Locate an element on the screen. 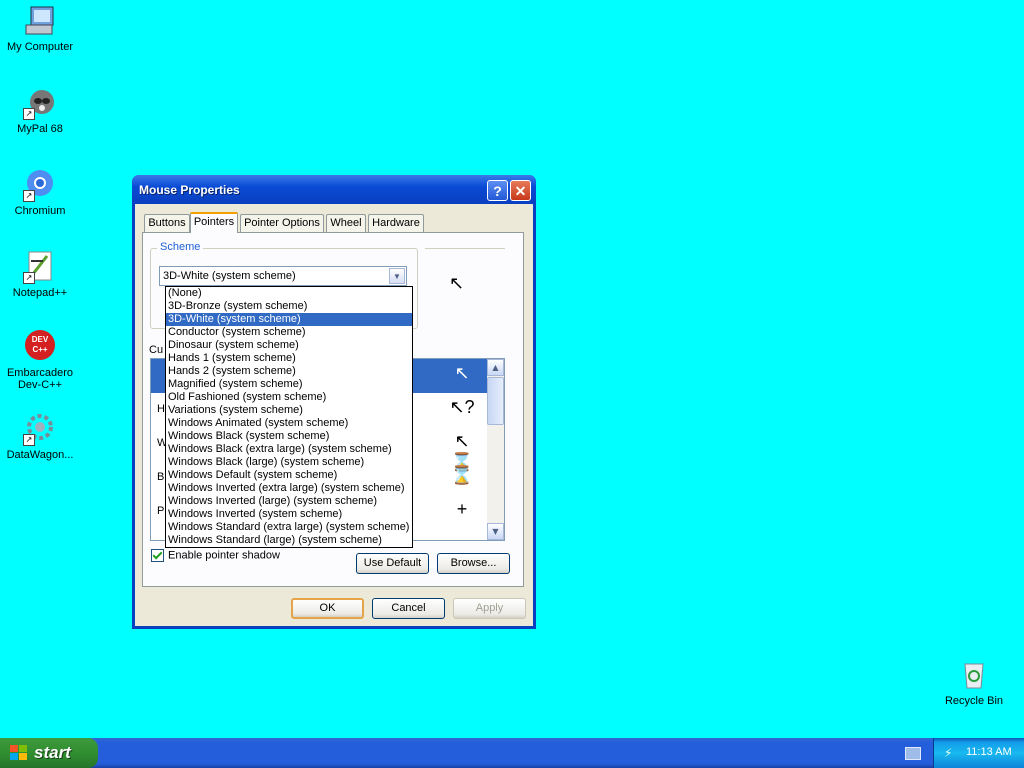 The width and height of the screenshot is (1024, 768). dropdown-option: Windows Default (system scheme) is located at coordinates (289, 475).